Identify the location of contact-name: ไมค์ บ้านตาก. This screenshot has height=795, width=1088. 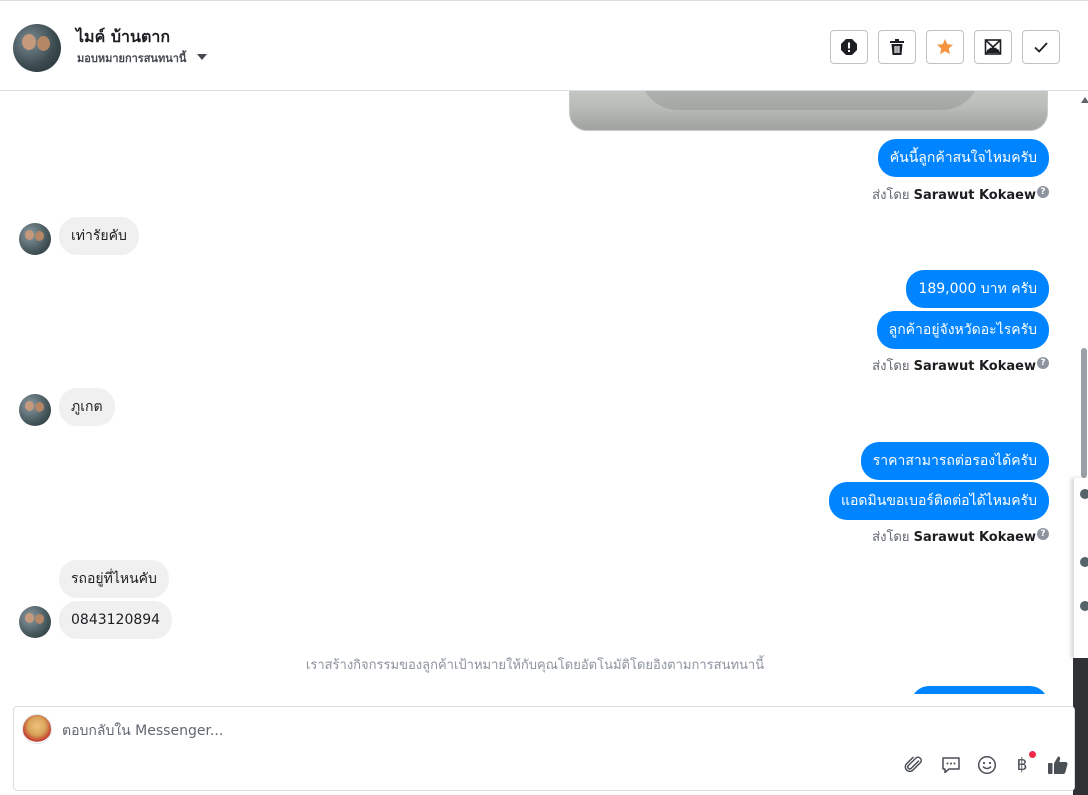
(123, 37).